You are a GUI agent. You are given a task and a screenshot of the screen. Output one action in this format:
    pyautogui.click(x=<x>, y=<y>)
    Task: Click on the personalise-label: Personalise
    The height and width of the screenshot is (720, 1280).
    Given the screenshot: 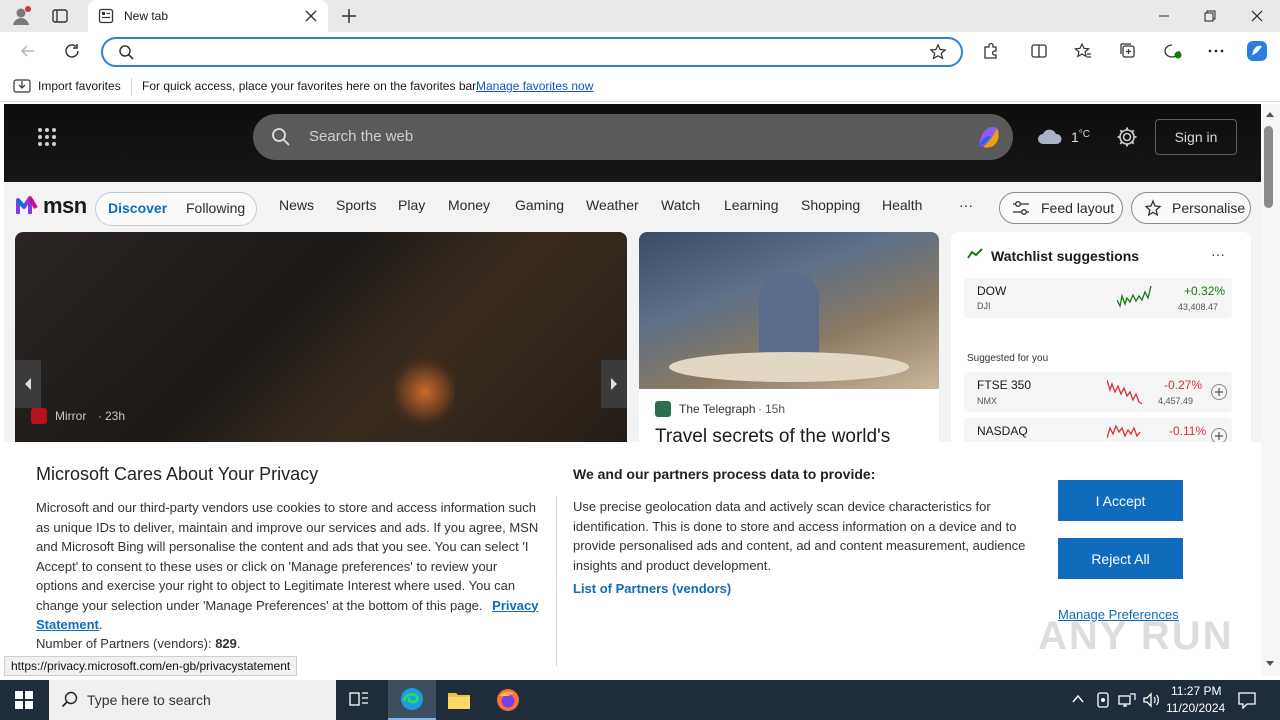 What is the action you would take?
    pyautogui.click(x=1209, y=208)
    